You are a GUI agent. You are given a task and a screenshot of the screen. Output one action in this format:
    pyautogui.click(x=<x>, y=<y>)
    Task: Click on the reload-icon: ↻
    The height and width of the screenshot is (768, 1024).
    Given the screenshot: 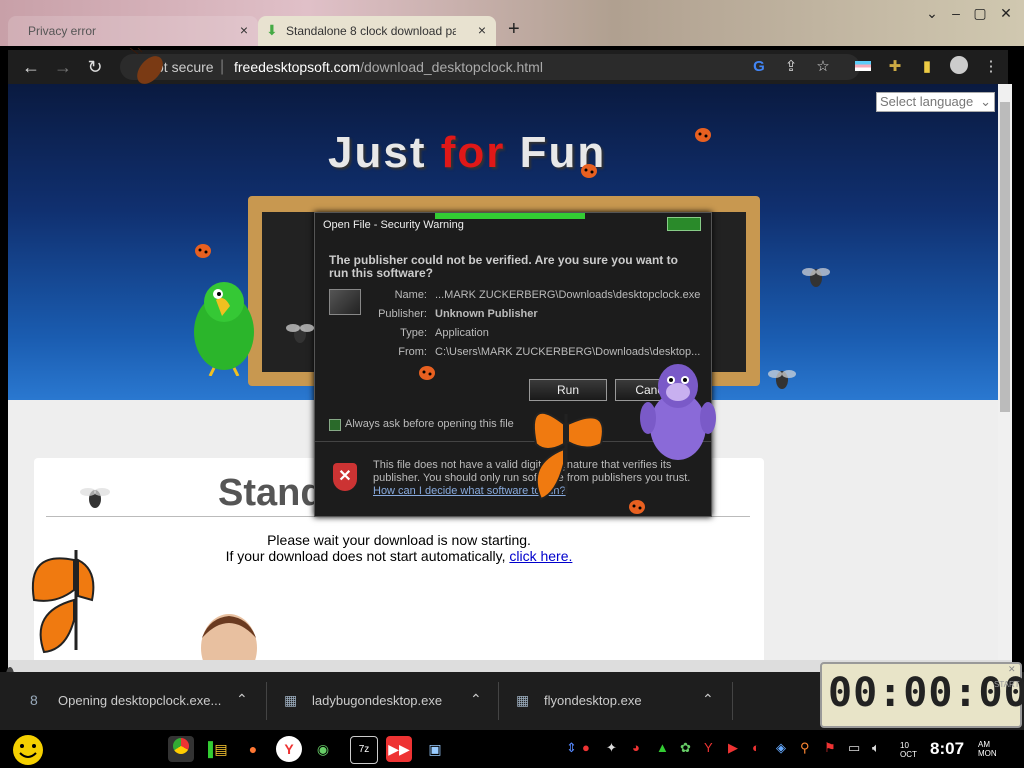 What is the action you would take?
    pyautogui.click(x=95, y=67)
    